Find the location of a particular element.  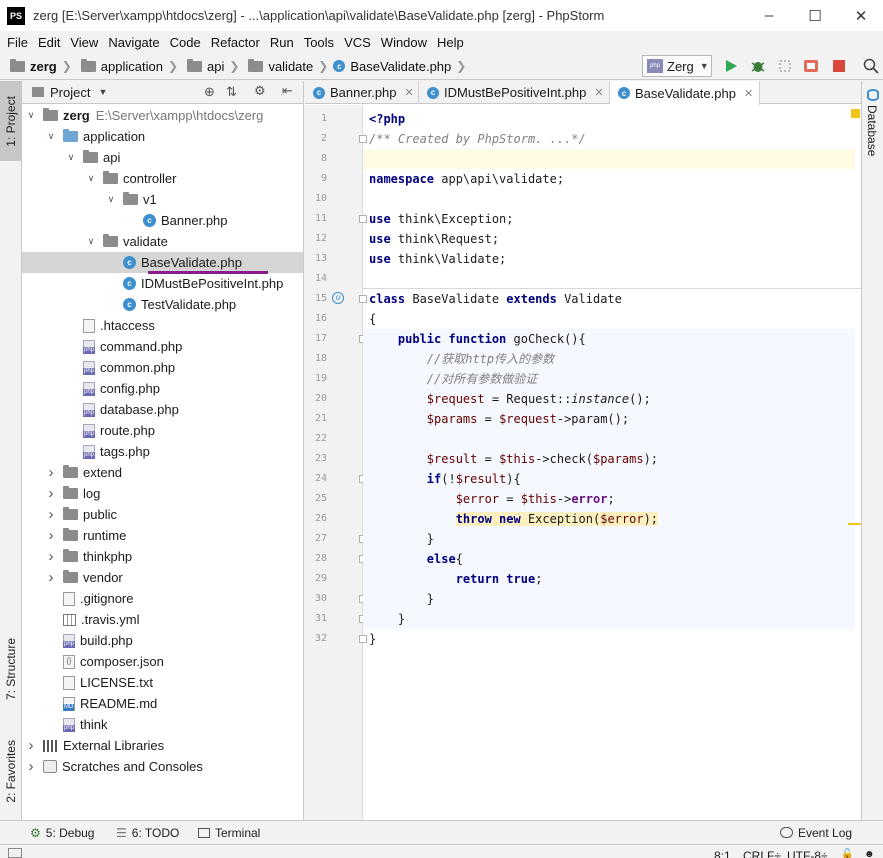

tree-item: › External Libraries is located at coordinates (162, 745).